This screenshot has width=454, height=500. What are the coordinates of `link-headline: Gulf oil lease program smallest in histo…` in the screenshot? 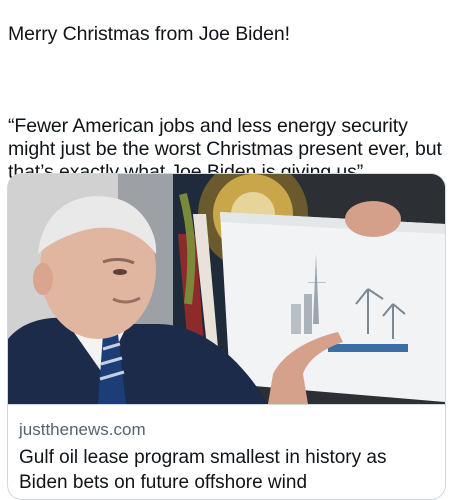 It's located at (229, 470).